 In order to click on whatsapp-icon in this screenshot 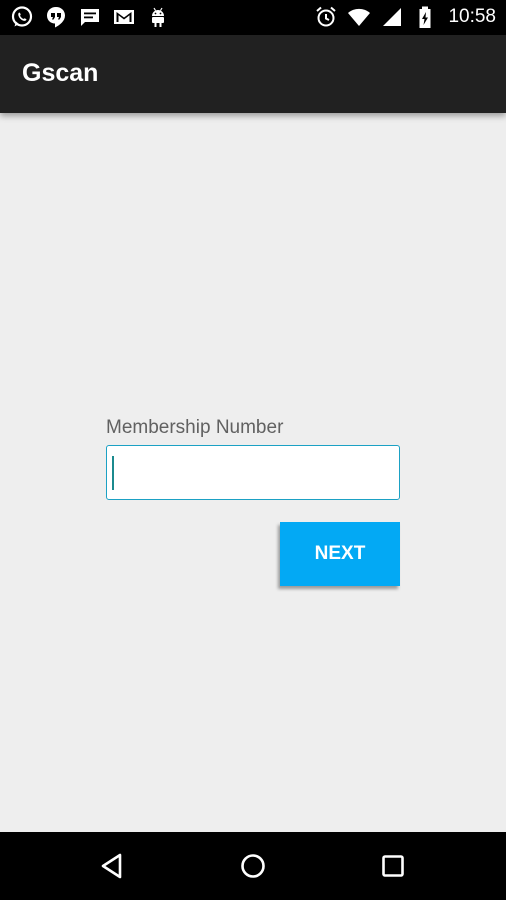, I will do `click(22, 16)`.